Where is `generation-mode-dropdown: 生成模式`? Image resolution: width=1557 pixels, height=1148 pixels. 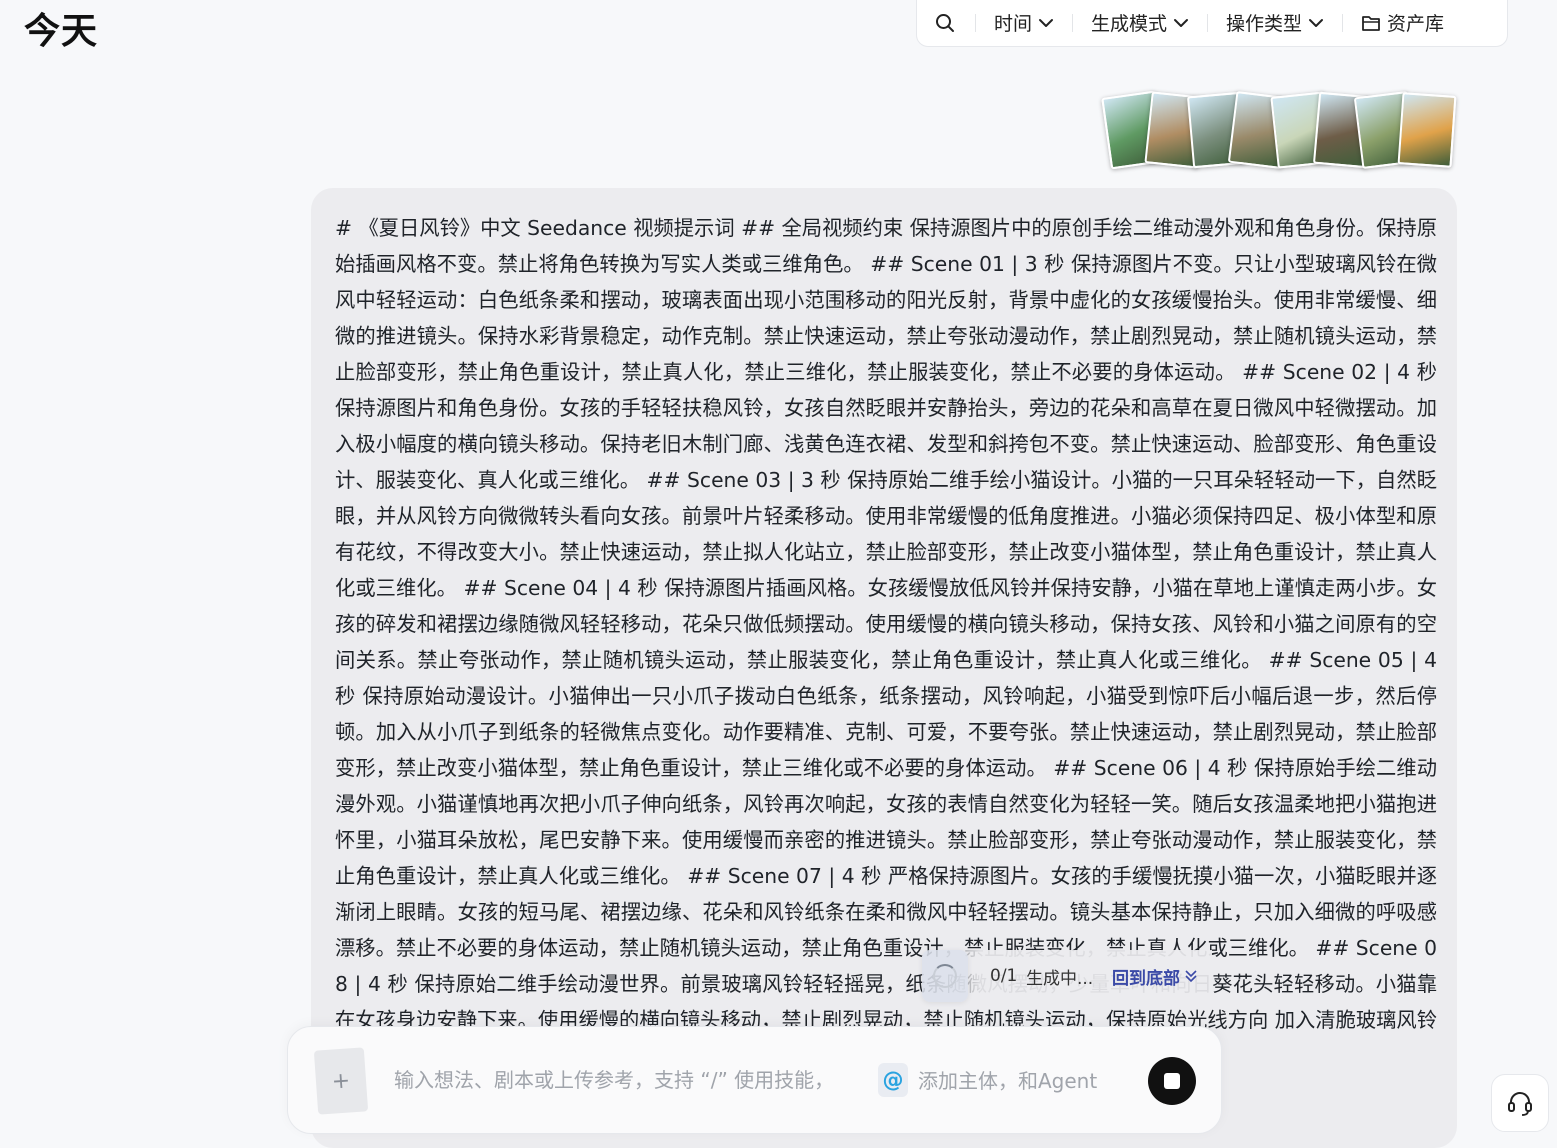
generation-mode-dropdown: 生成模式 is located at coordinates (1140, 22).